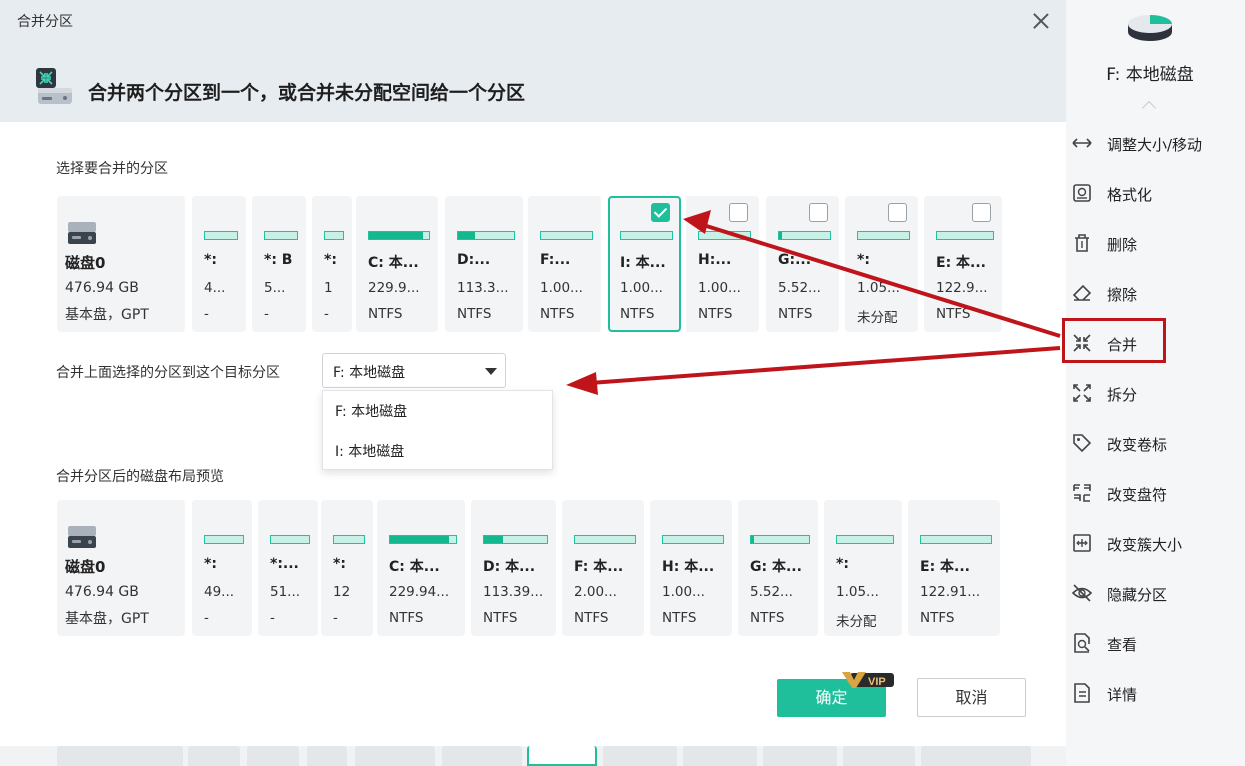  I want to click on panel-item-label: 擦除, so click(1122, 295).